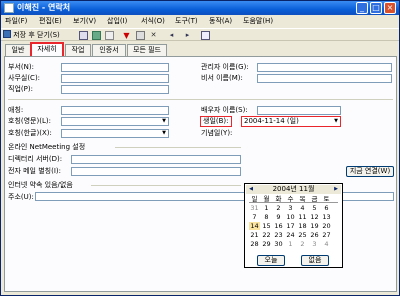 This screenshot has height=296, width=400. Describe the element at coordinates (370, 171) in the screenshot. I see `connect-now-button: 지금 연결(W)` at that location.